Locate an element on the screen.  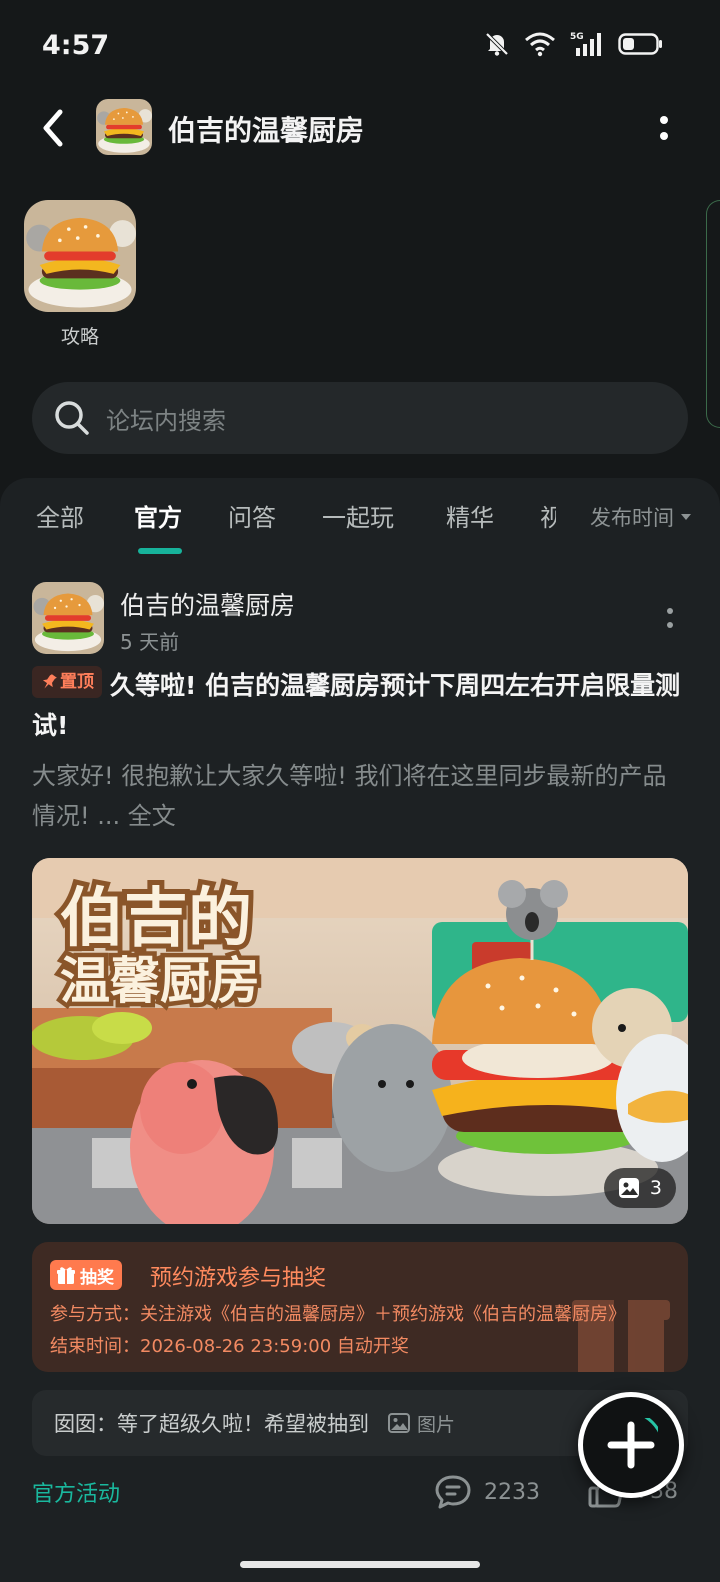
guide-shortcut: 攻略 is located at coordinates (80, 274).